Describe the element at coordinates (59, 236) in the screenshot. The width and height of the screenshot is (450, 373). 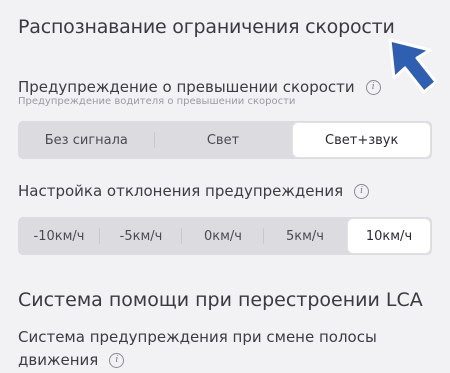
I see `option-minus-10: -10км/ч` at that location.